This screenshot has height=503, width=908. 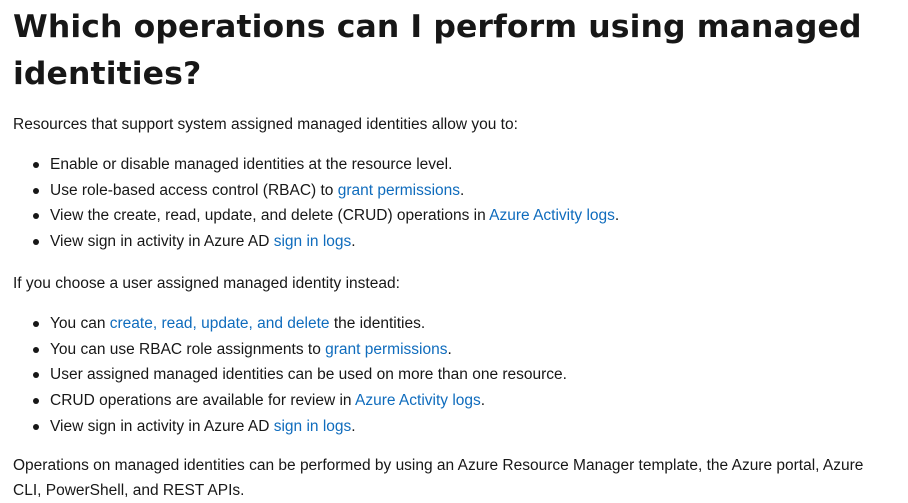 I want to click on list-item-text: You can, so click(x=80, y=323).